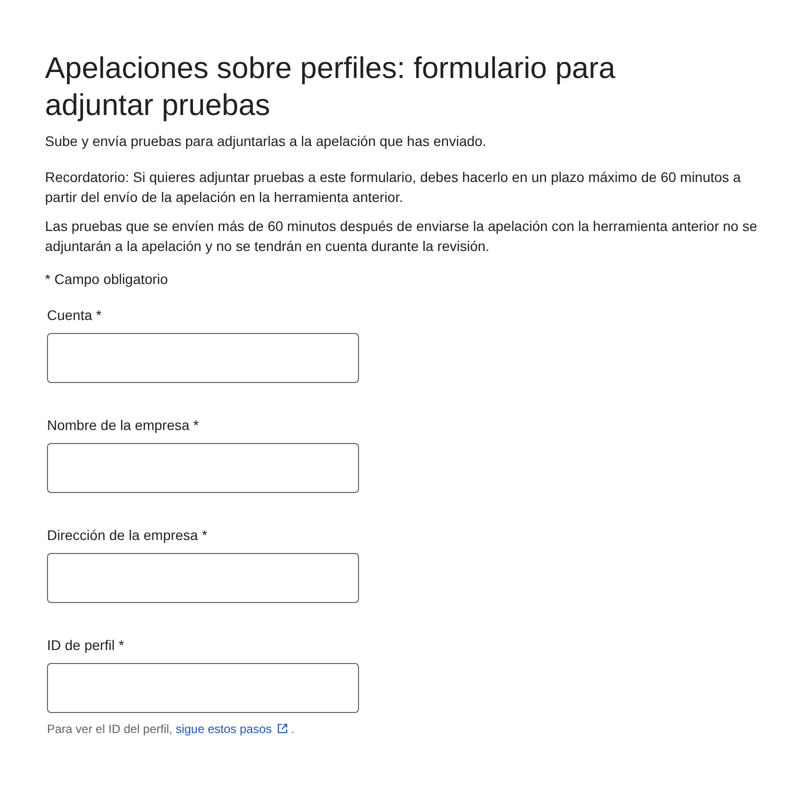 The image size is (800, 788). I want to click on help-link: sigue estos pasos, so click(224, 729).